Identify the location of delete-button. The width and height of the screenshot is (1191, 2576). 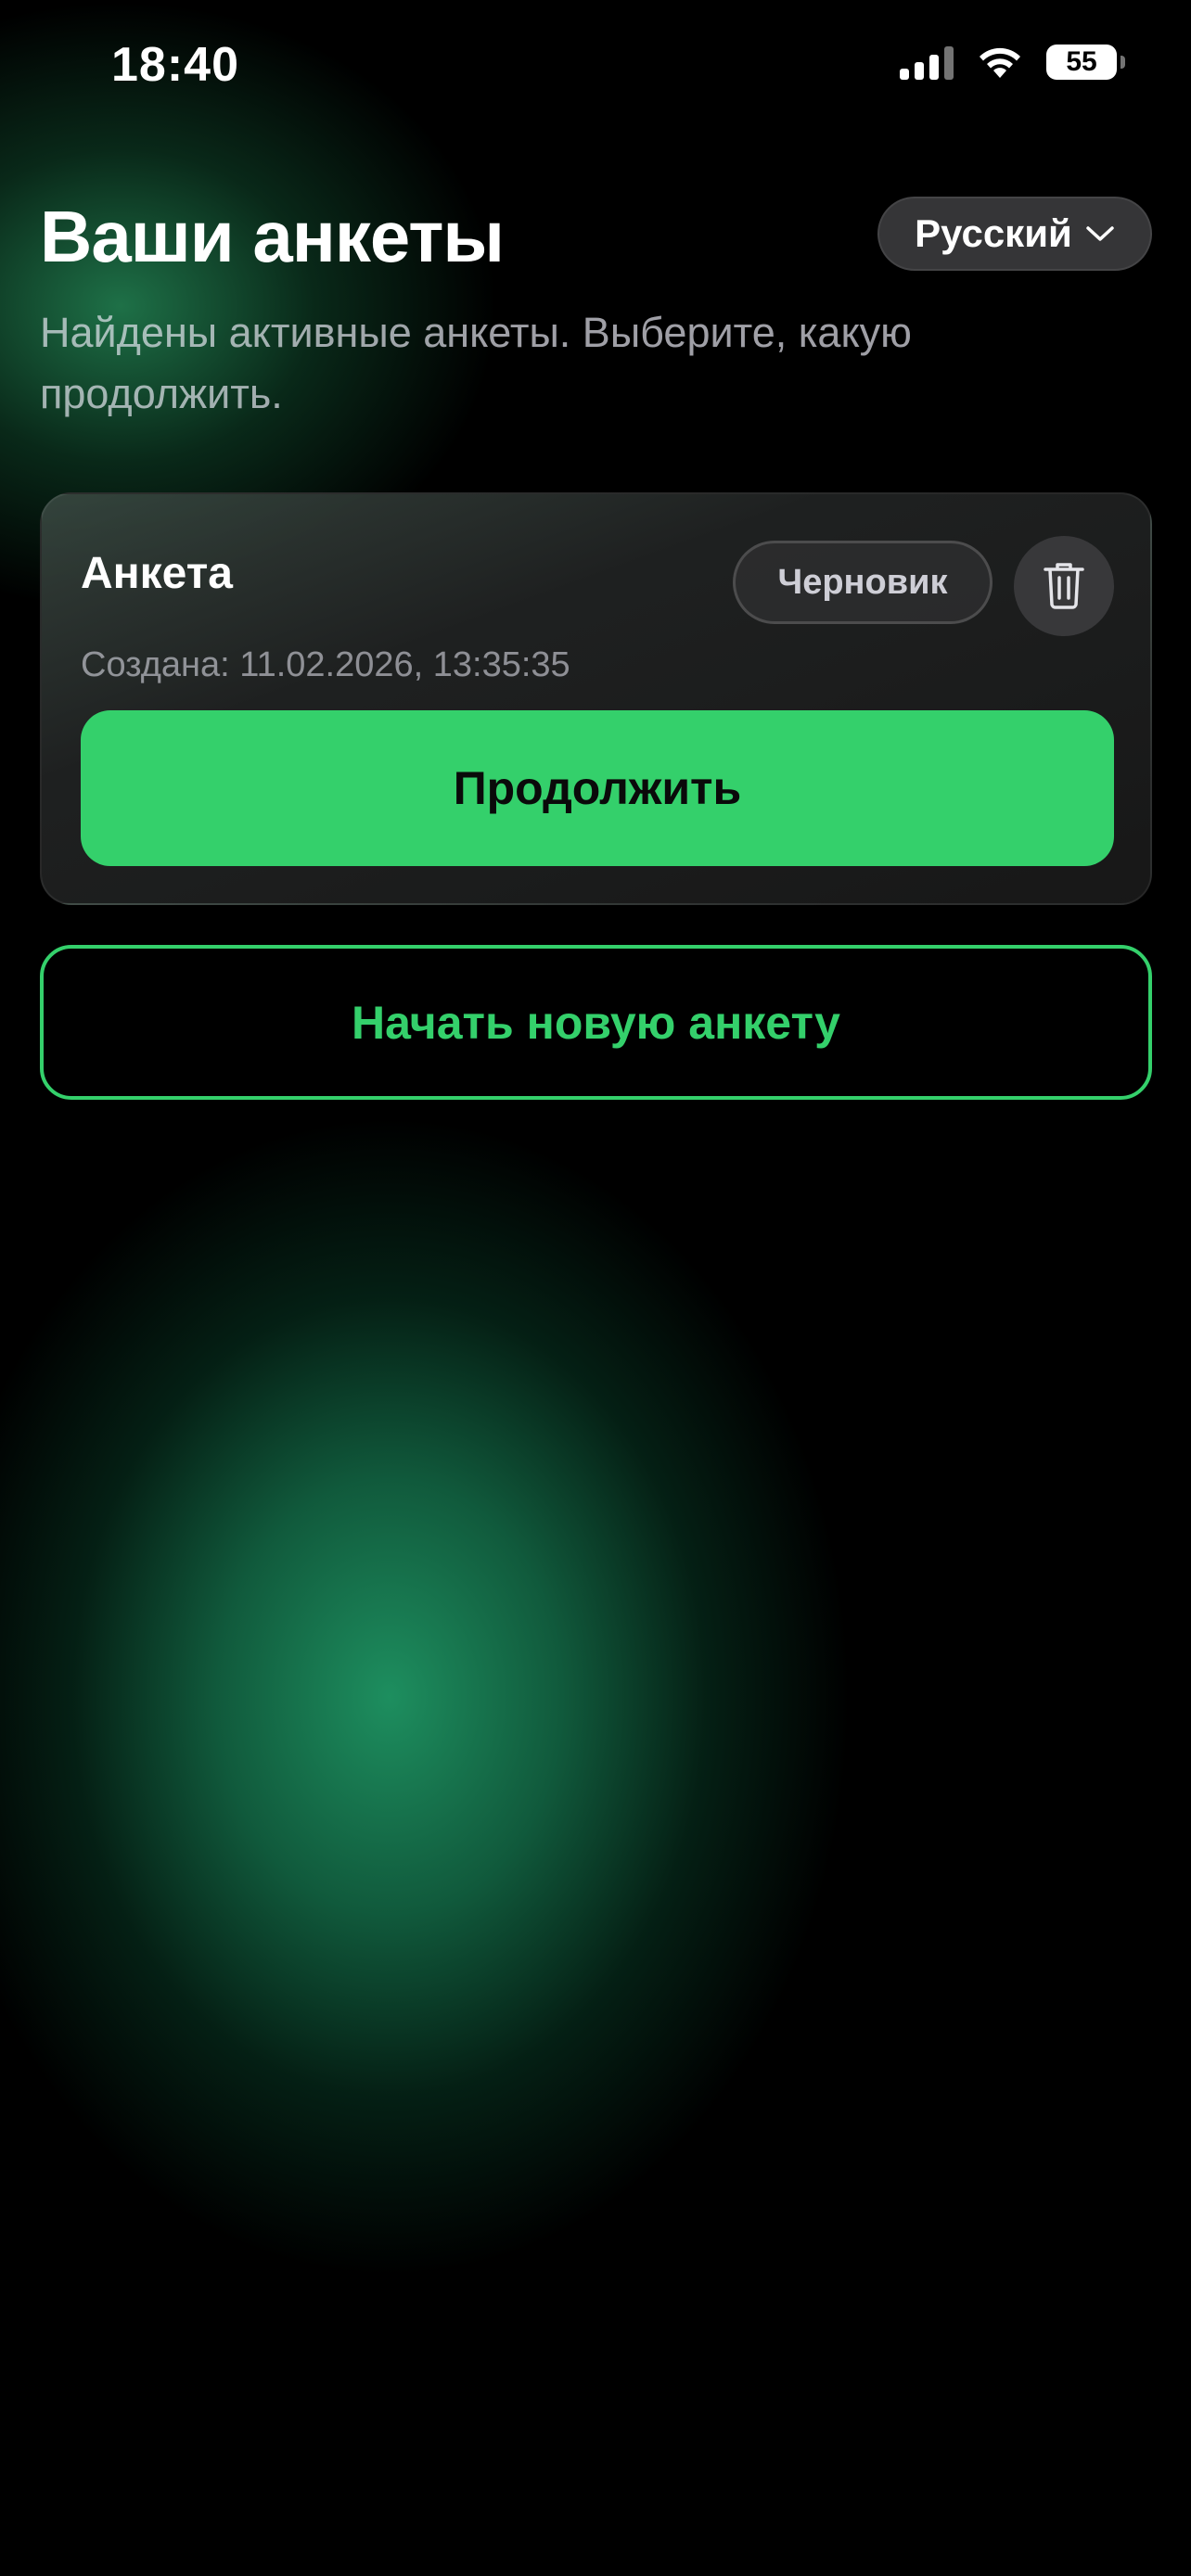
(1064, 586).